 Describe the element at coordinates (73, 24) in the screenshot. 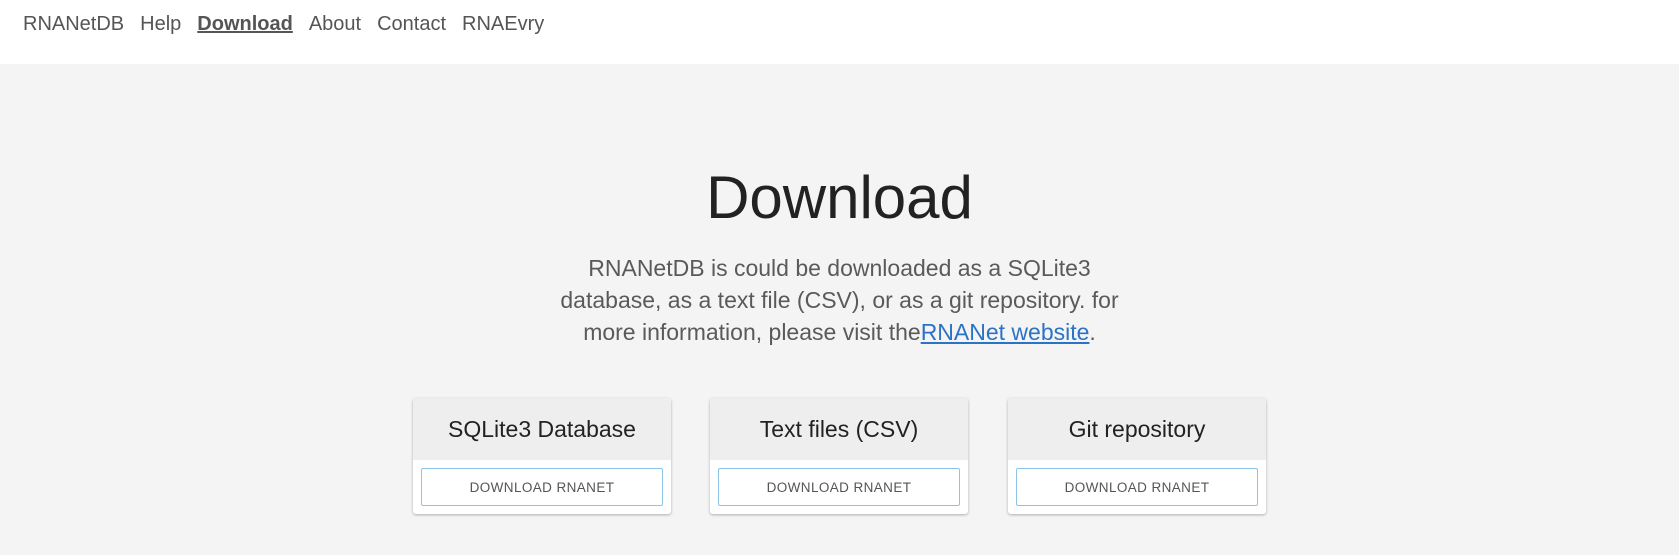

I see `nav-link-rnanetdb: RNANetDB` at that location.